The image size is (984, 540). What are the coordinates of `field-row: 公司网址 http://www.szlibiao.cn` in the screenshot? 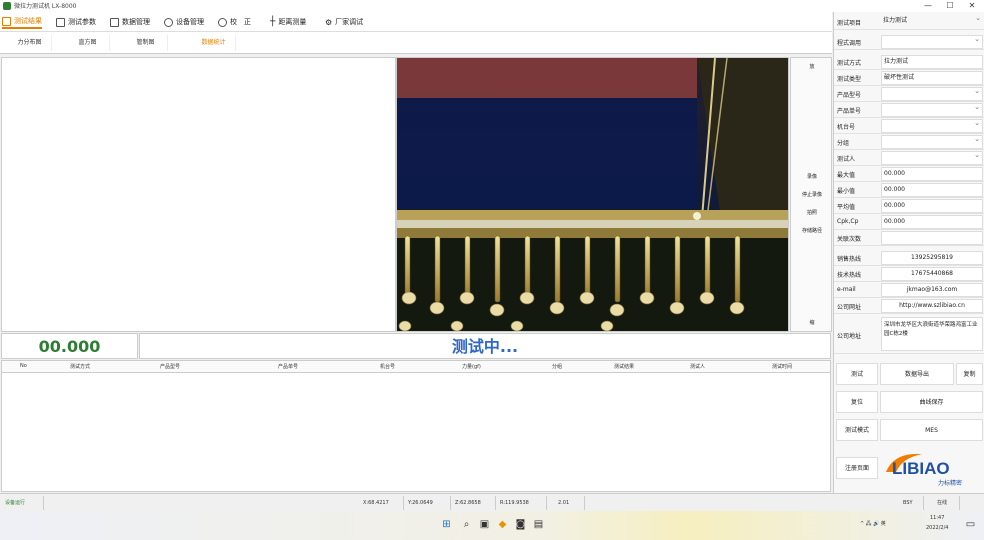 It's located at (909, 306).